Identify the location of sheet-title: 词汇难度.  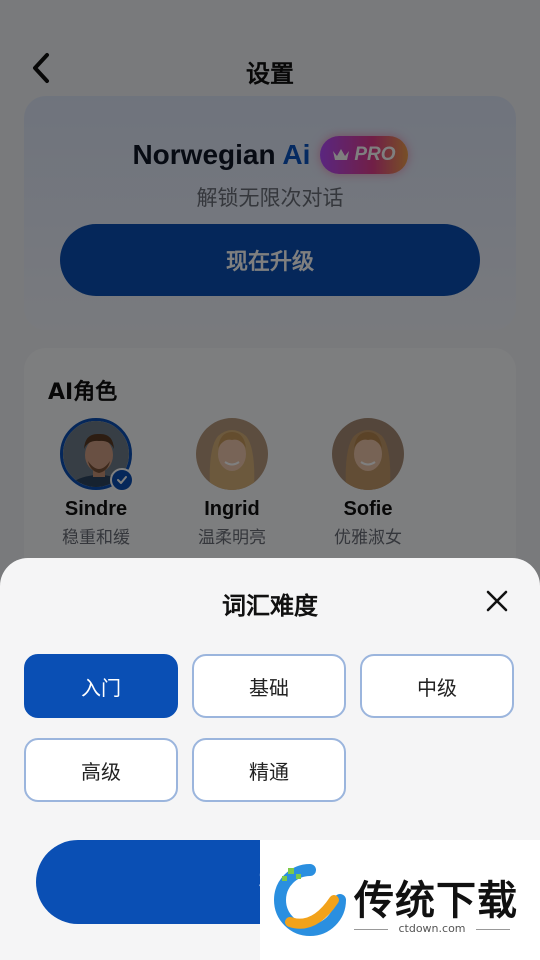
(270, 606).